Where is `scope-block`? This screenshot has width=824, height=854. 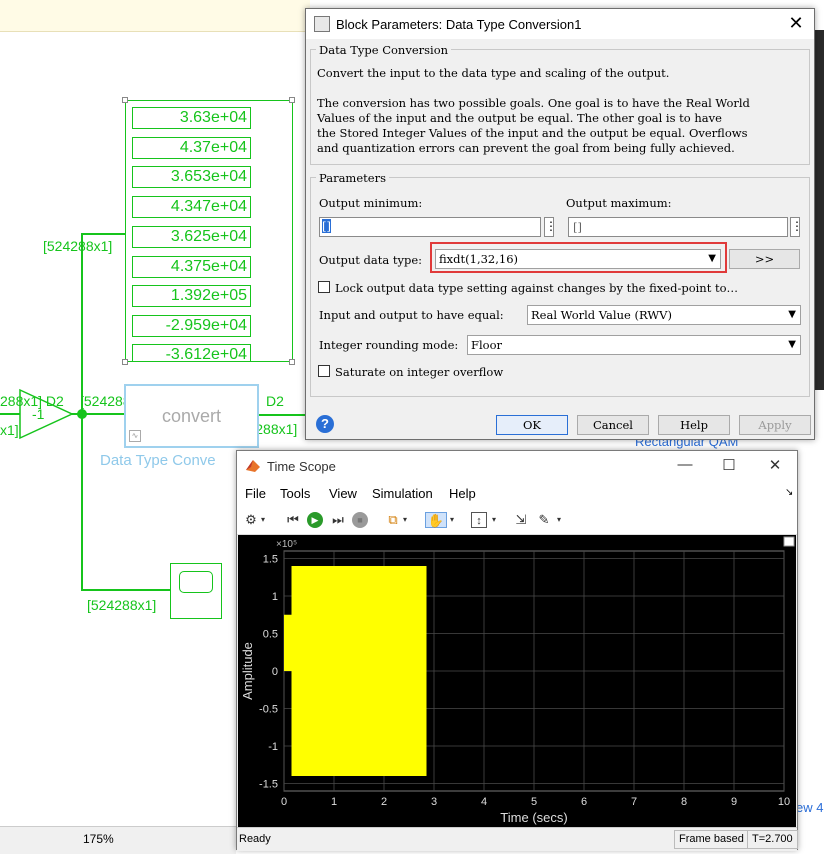
scope-block is located at coordinates (196, 591).